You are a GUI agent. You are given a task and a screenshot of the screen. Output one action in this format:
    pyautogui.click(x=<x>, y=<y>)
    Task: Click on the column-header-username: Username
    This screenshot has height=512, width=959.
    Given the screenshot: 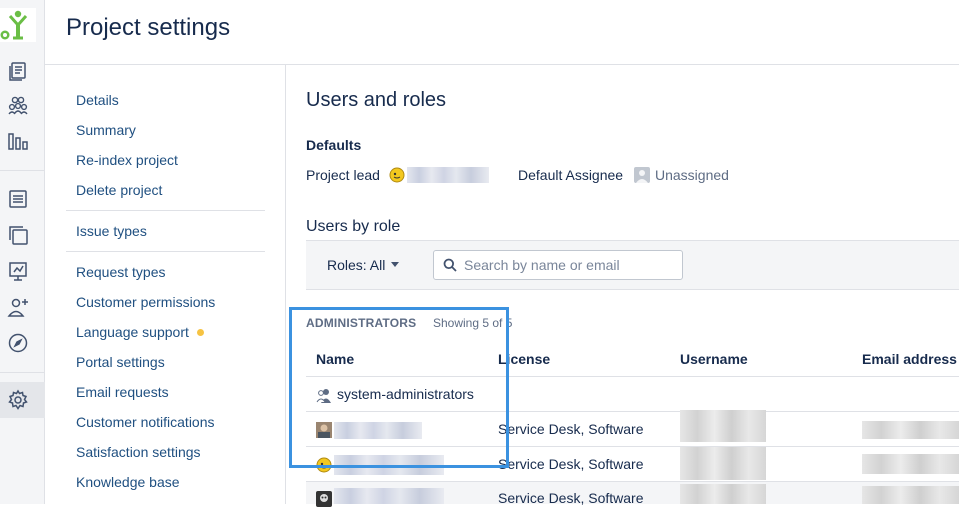 What is the action you would take?
    pyautogui.click(x=714, y=359)
    